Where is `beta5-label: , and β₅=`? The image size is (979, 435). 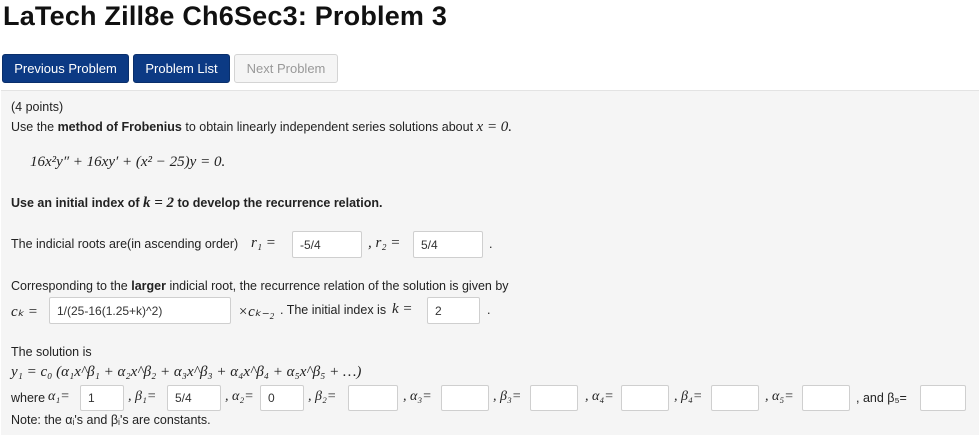 beta5-label: , and β₅= is located at coordinates (881, 398).